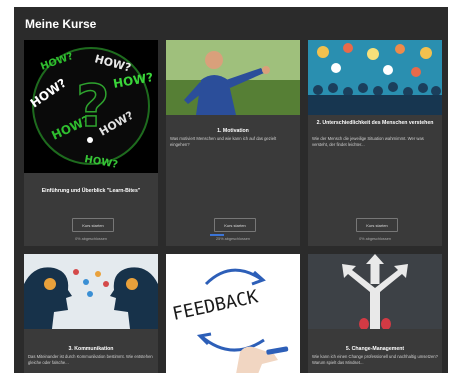 The width and height of the screenshot is (449, 375). I want to click on crowd-speech-bubbles-icon, so click(375, 77).